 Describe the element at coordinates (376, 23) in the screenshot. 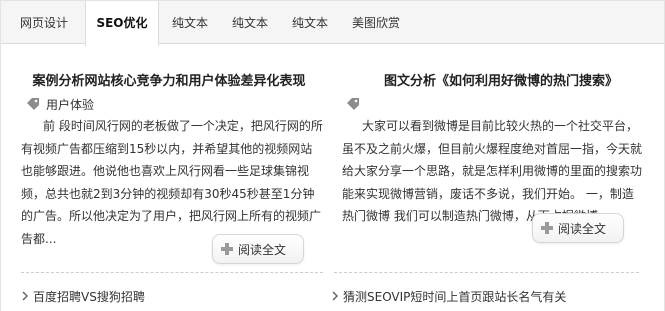

I see `tab-gallery: 美图欣赏` at that location.